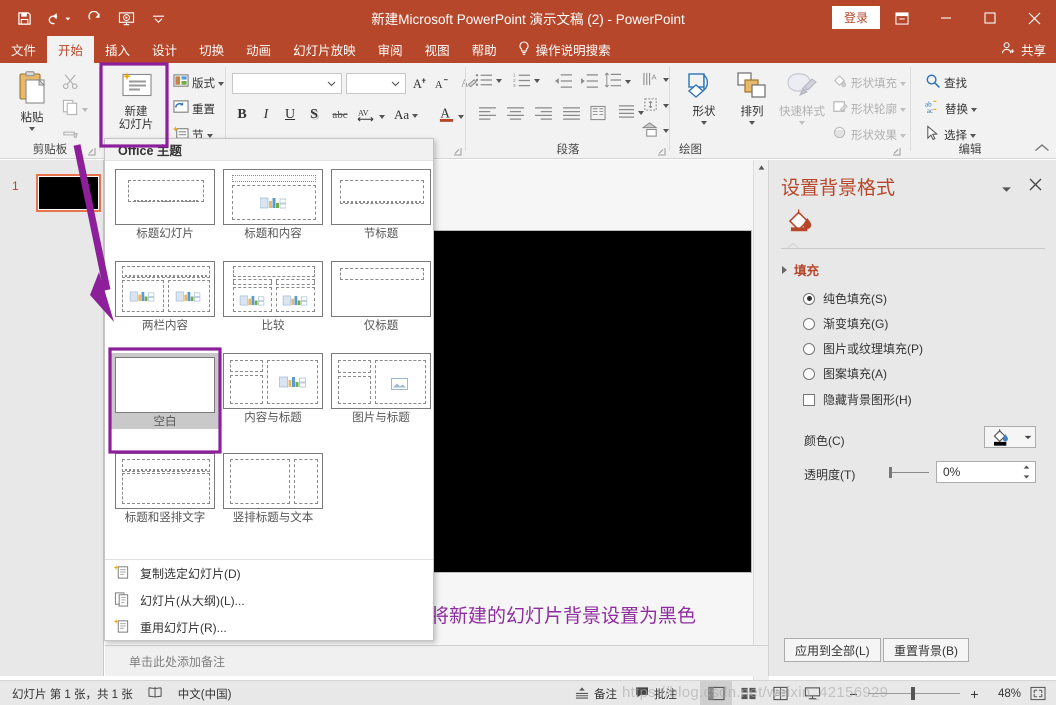  I want to click on strikethrough-button: abc, so click(340, 115).